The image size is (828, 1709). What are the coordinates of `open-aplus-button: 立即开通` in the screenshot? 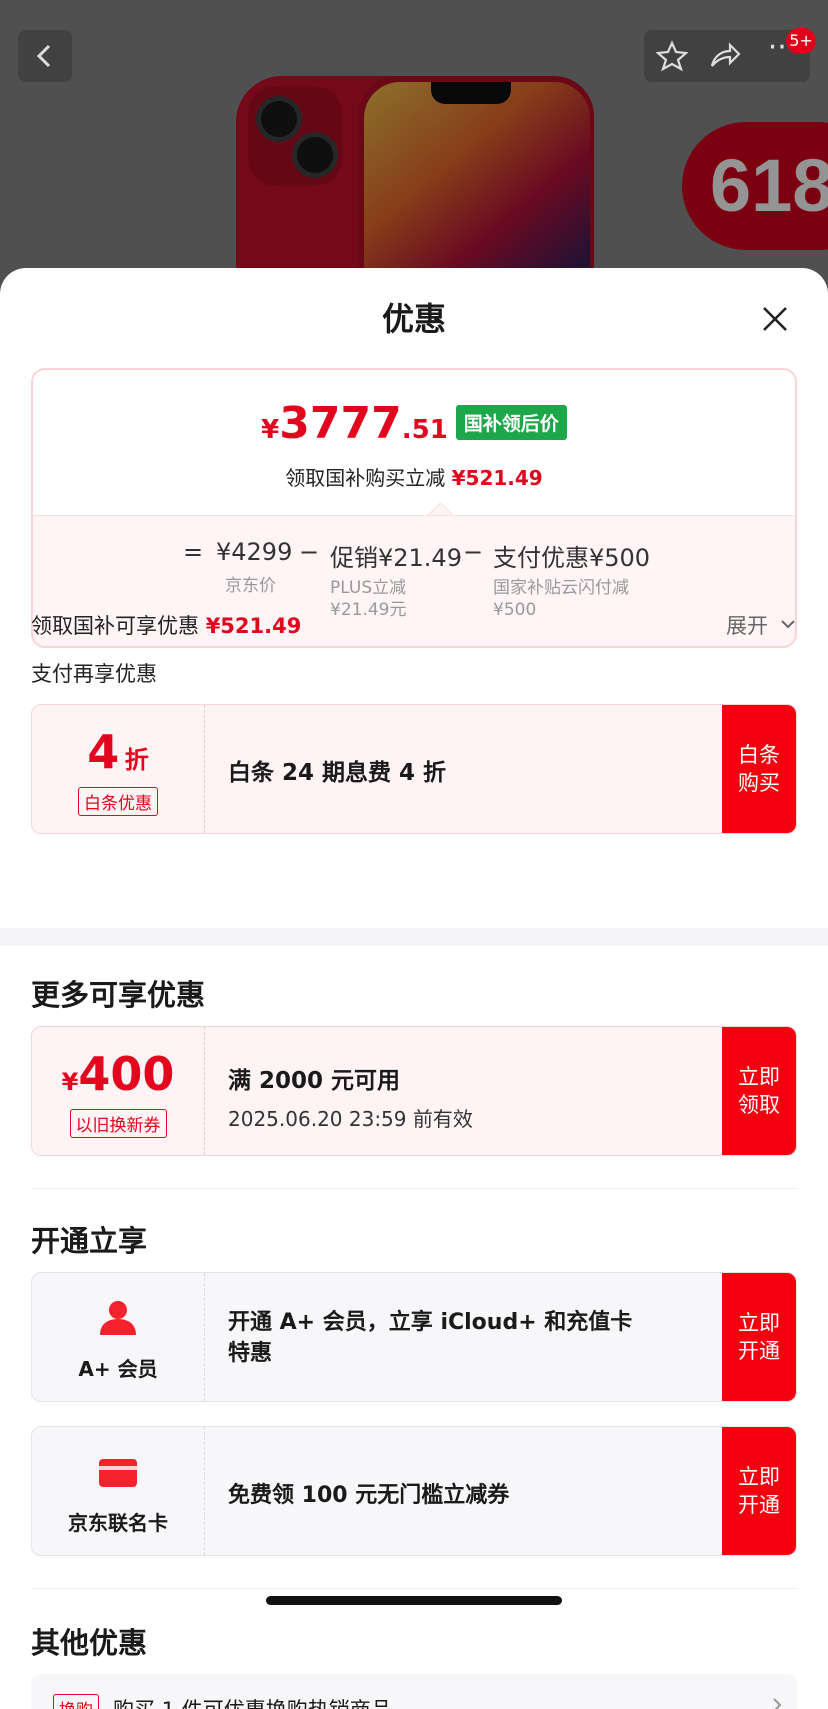 It's located at (759, 1337).